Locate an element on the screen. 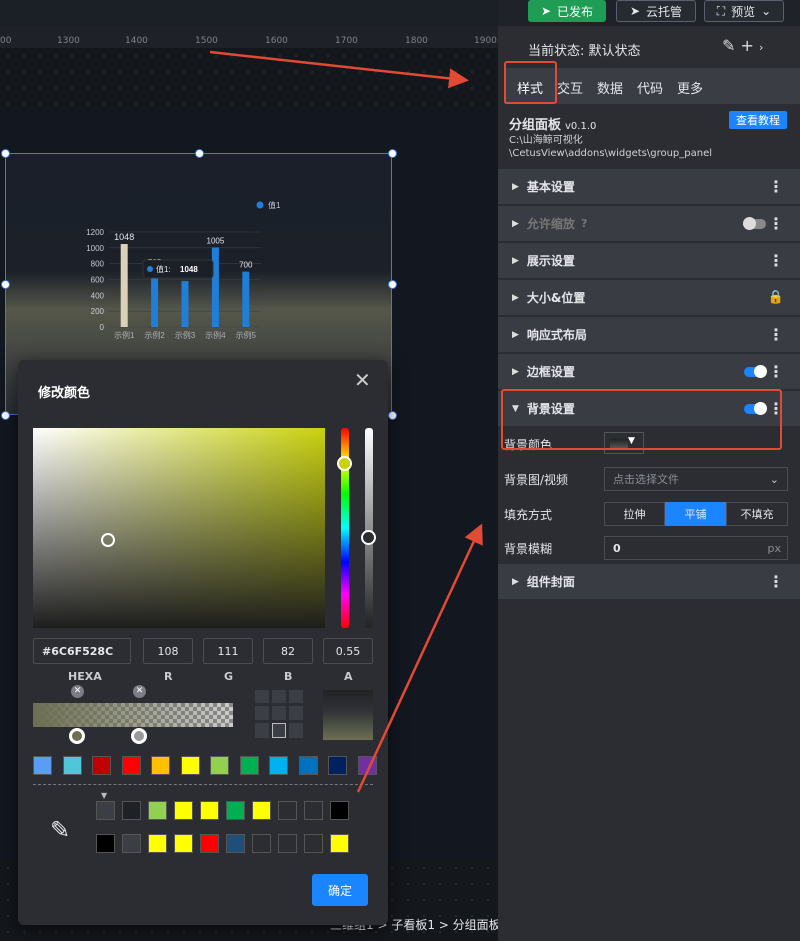  section-cover: ▶ 组件封面 ⋮ is located at coordinates (649, 582).